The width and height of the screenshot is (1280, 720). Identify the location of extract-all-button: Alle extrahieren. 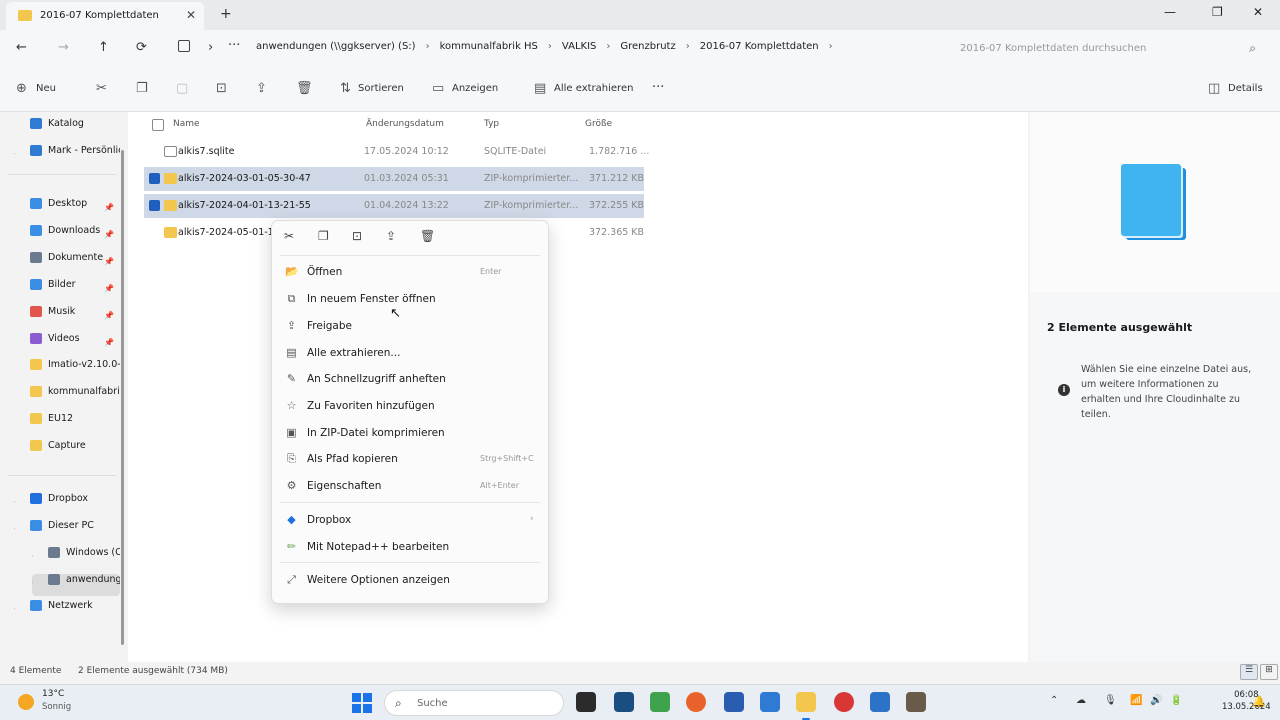
(593, 88).